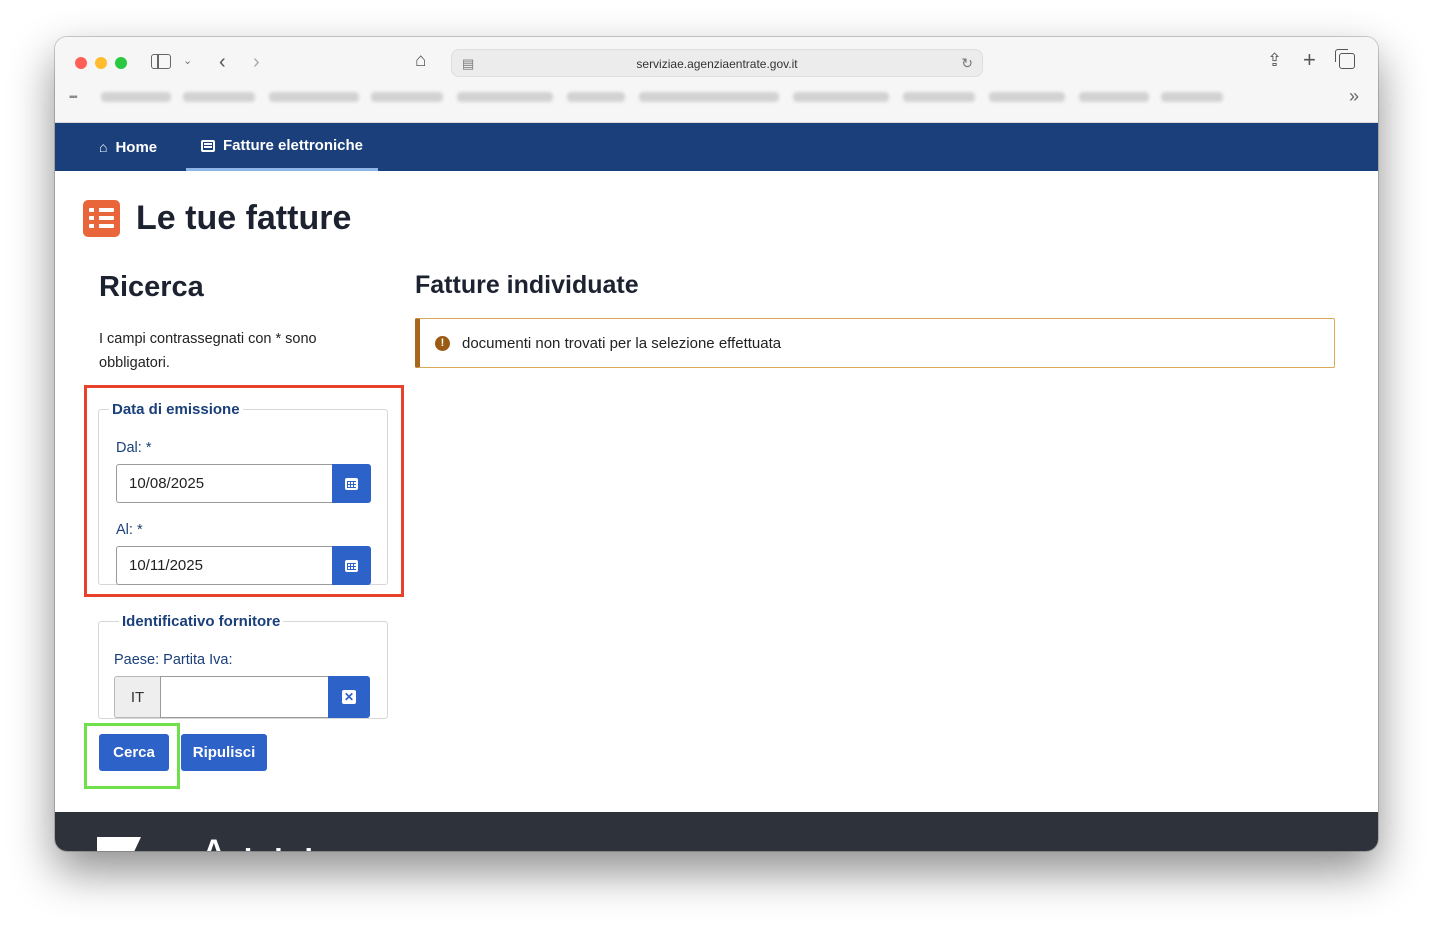 Image resolution: width=1434 pixels, height=926 pixels. What do you see at coordinates (244, 218) in the screenshot?
I see `page-title: Le tue fatture` at bounding box center [244, 218].